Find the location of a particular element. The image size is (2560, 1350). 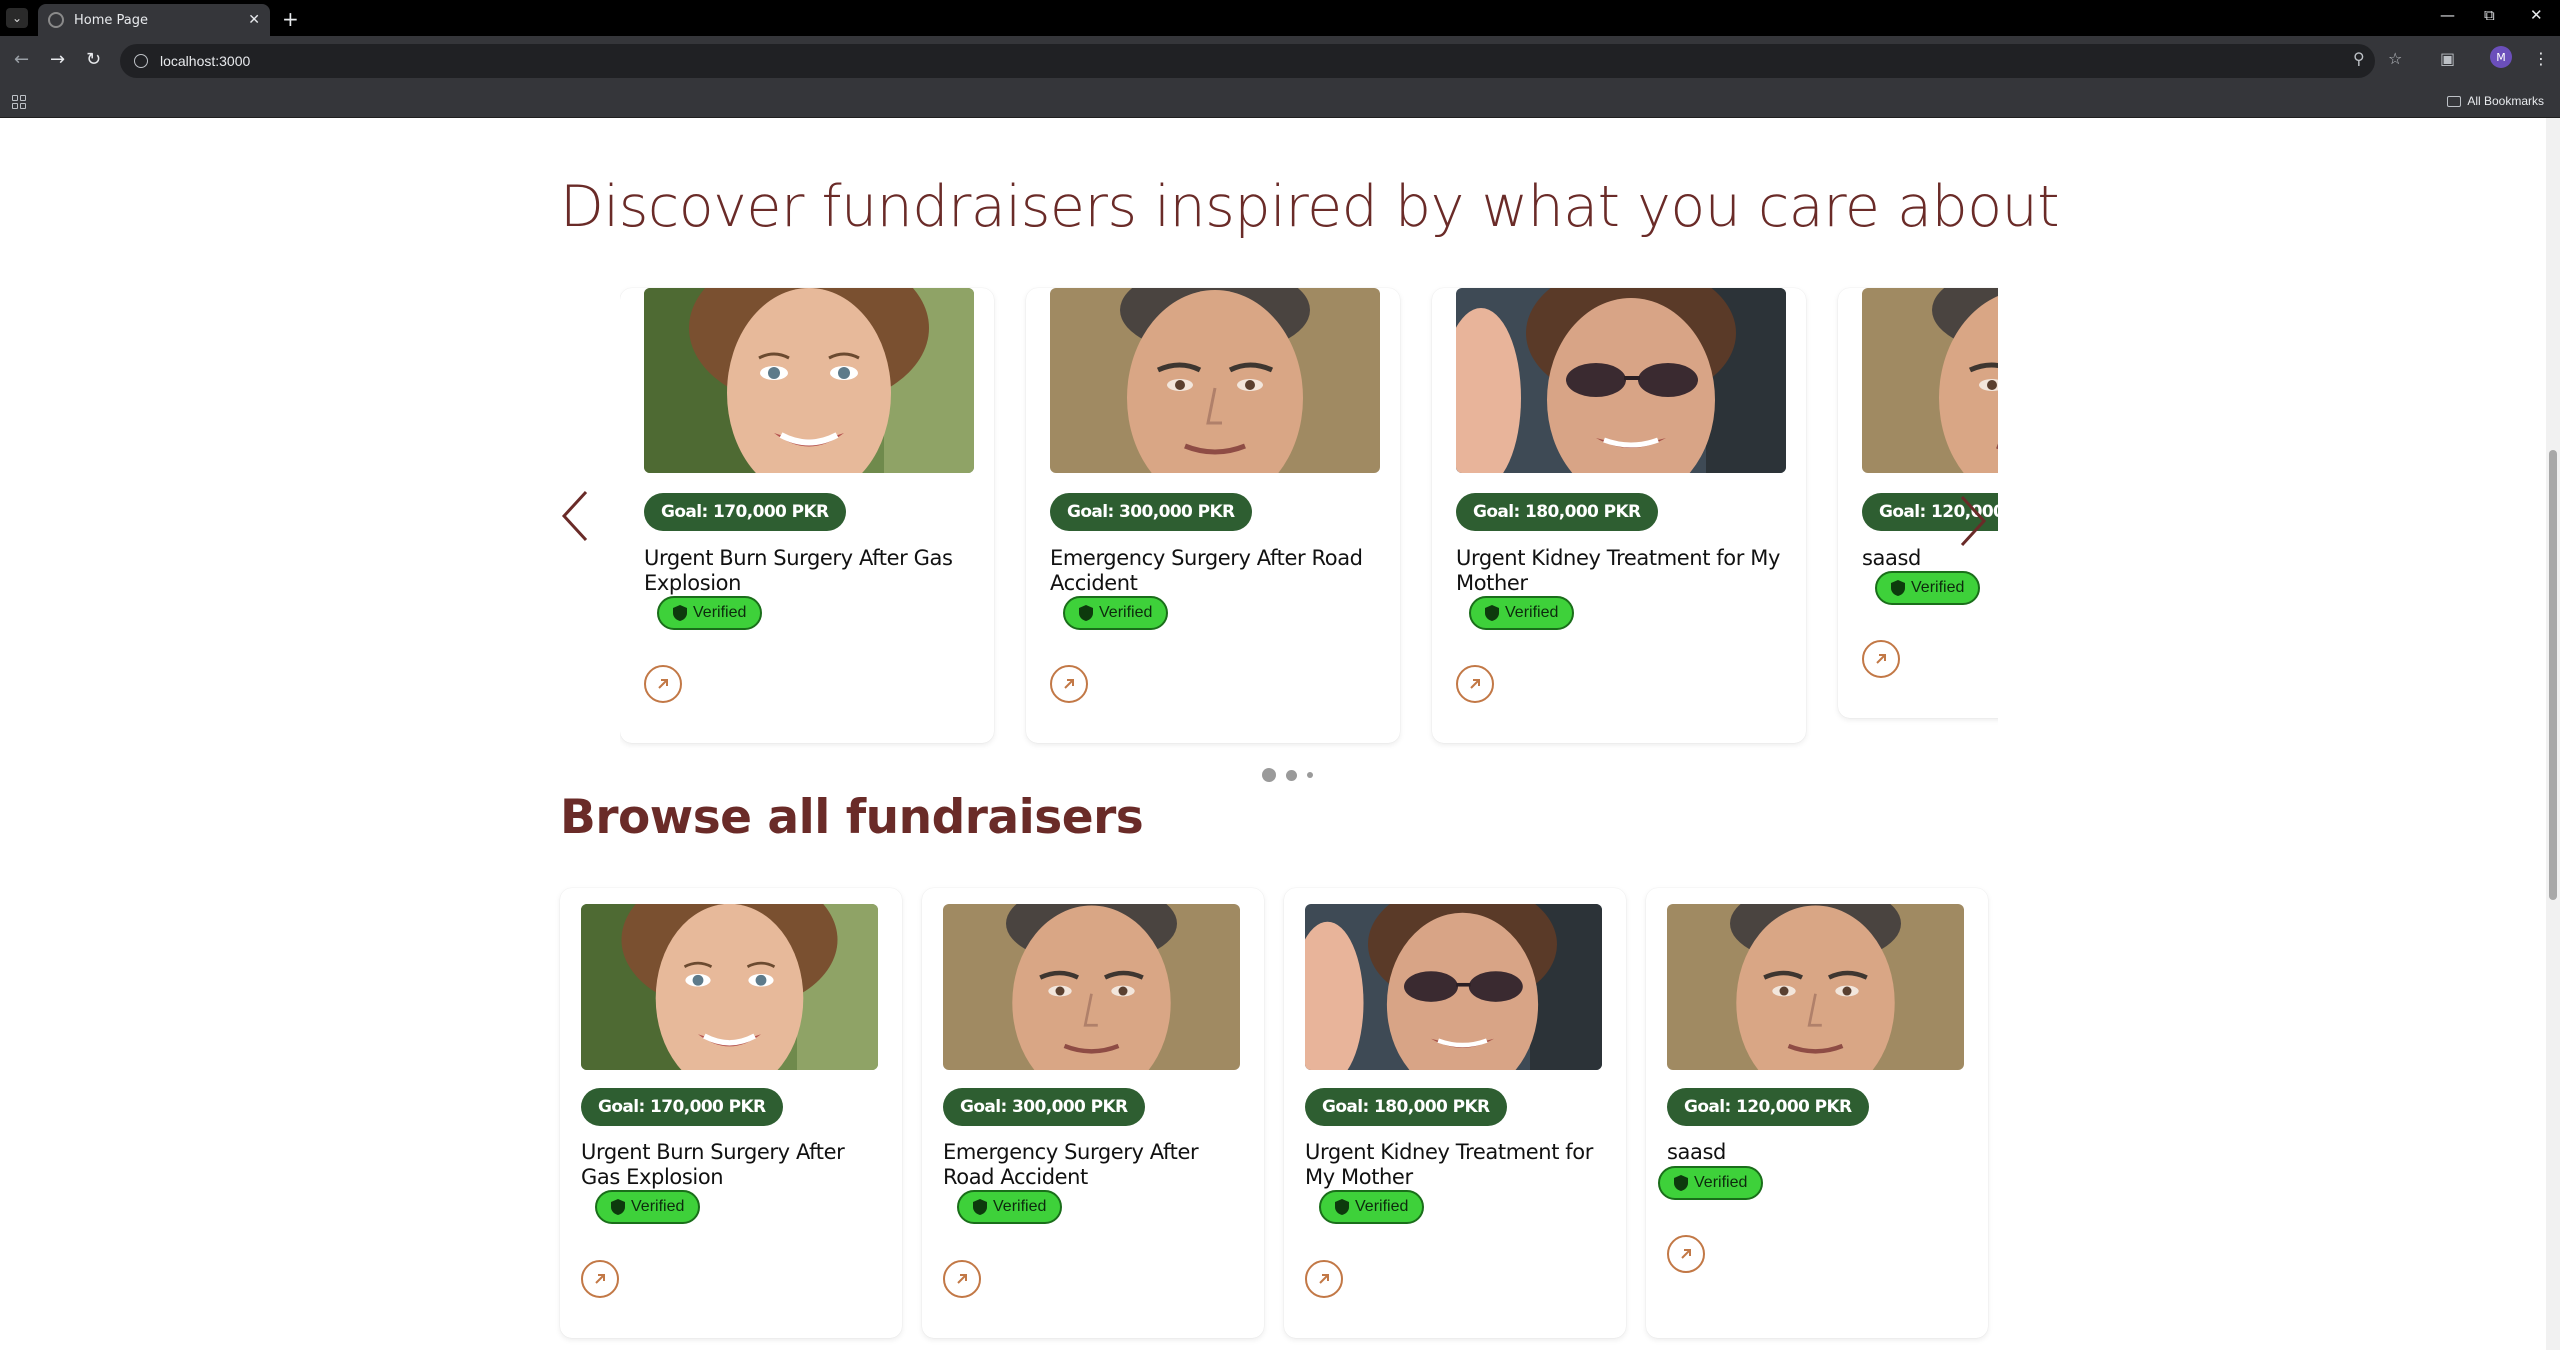

browser-toolbar: ← → ↻ localhost:3000 ⚲ ☆ ▣ M ⋮ is located at coordinates (1280, 61).